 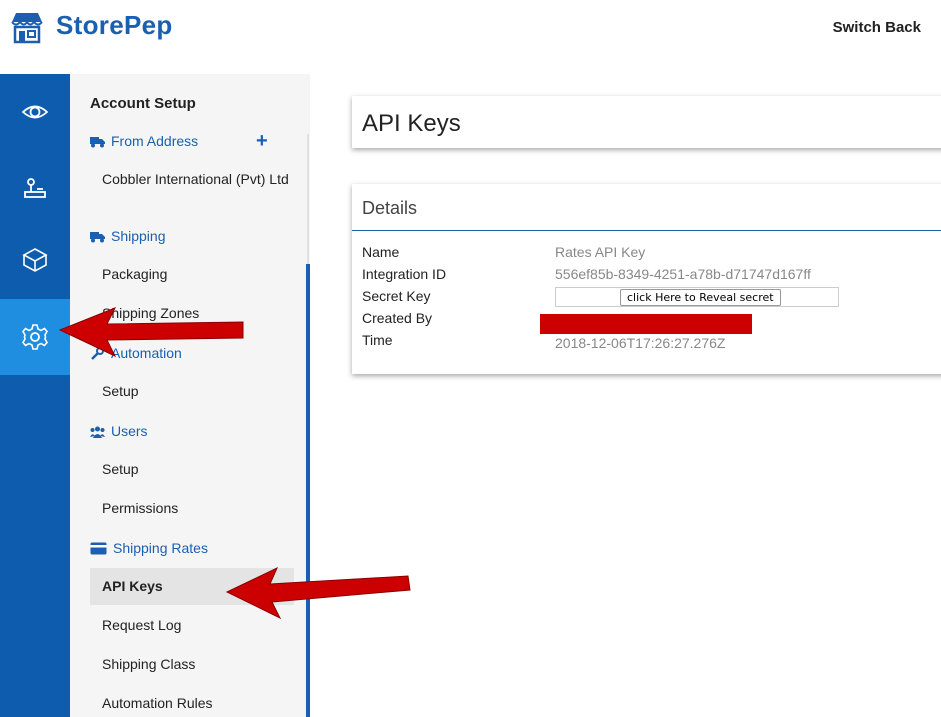 I want to click on icon-rail, so click(x=35, y=395).